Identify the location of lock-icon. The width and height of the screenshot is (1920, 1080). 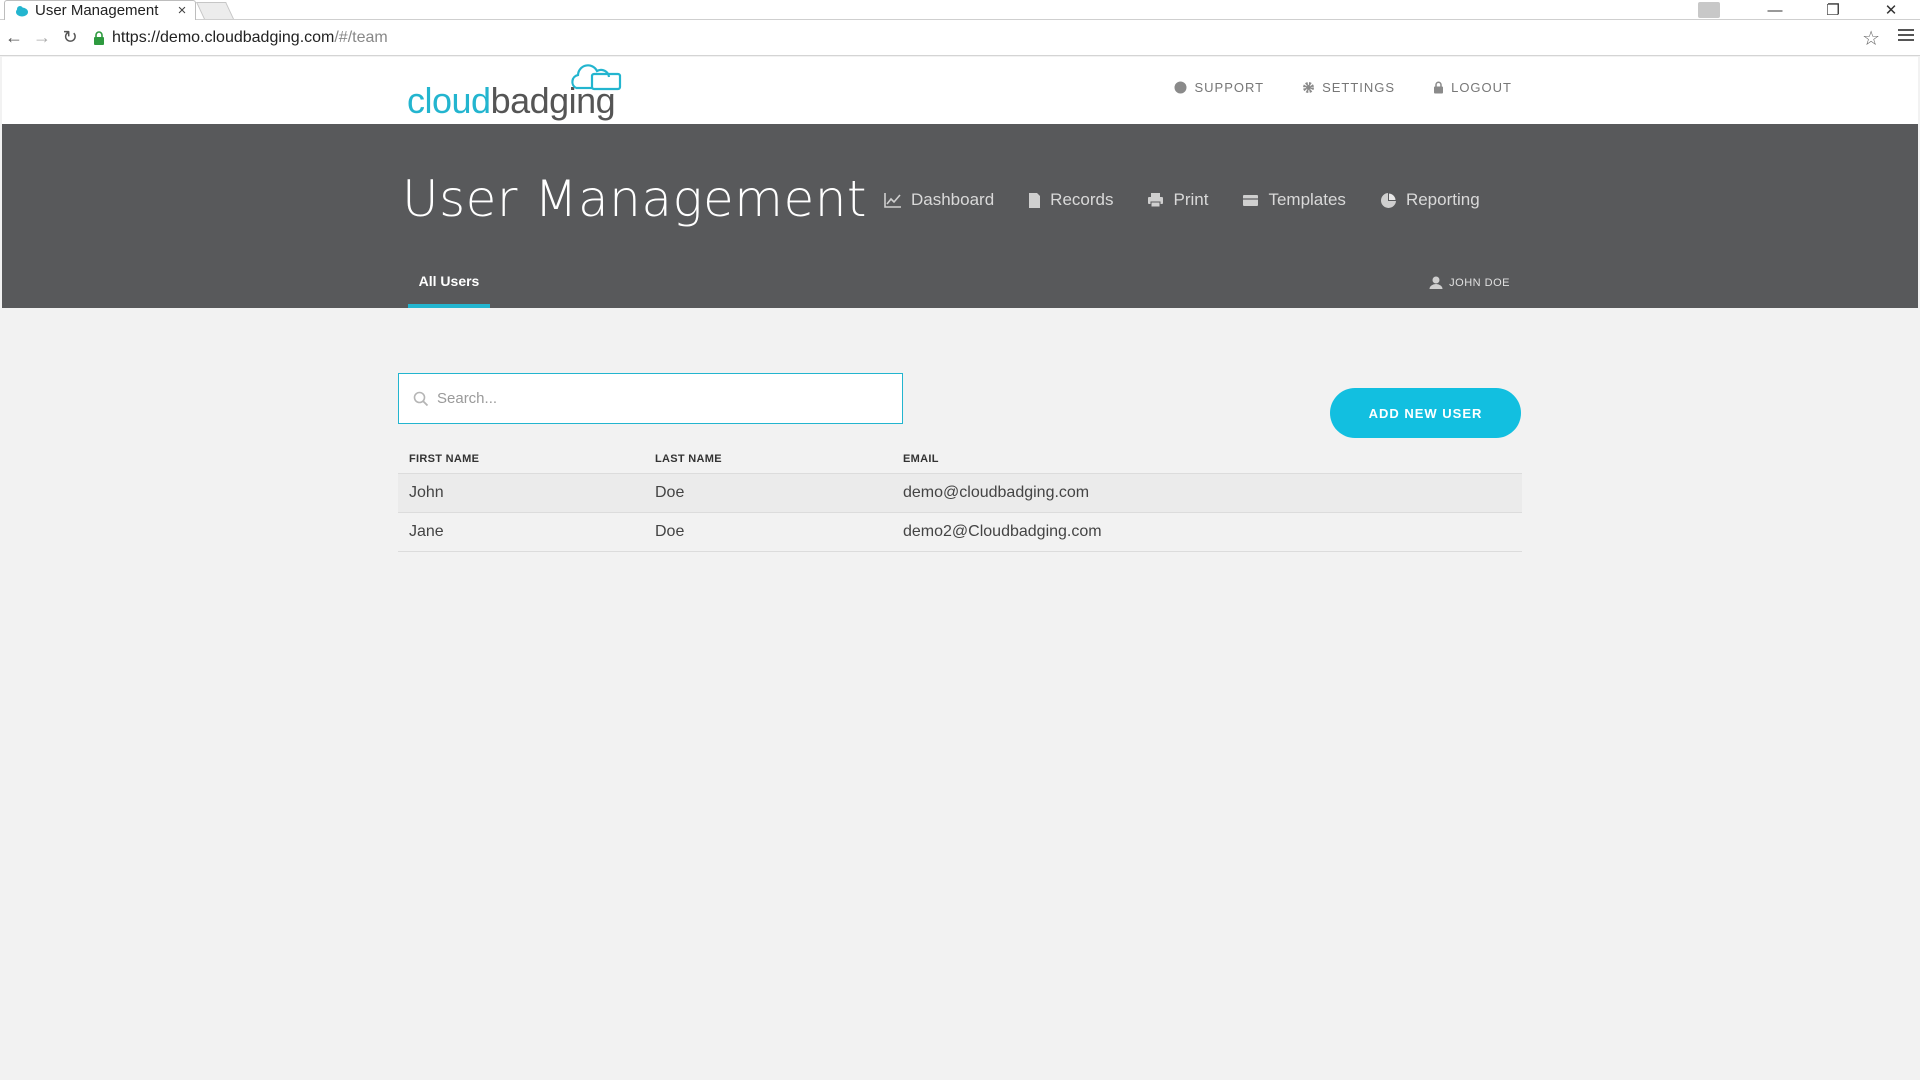
(1439, 87).